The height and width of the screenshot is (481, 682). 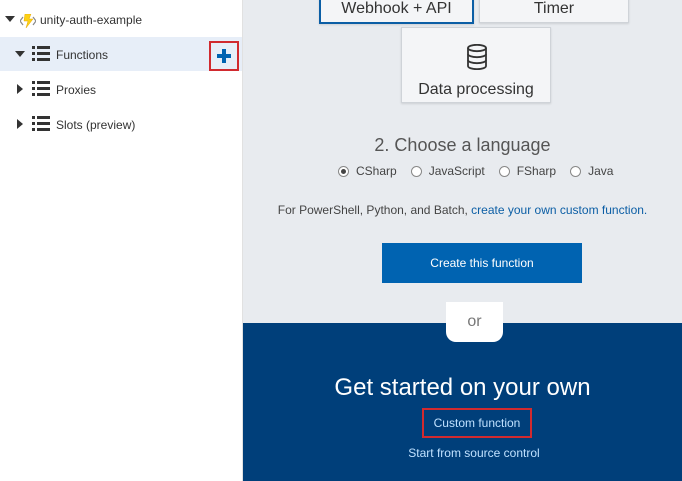 I want to click on sidebar-item-functions: Functions, so click(x=121, y=54).